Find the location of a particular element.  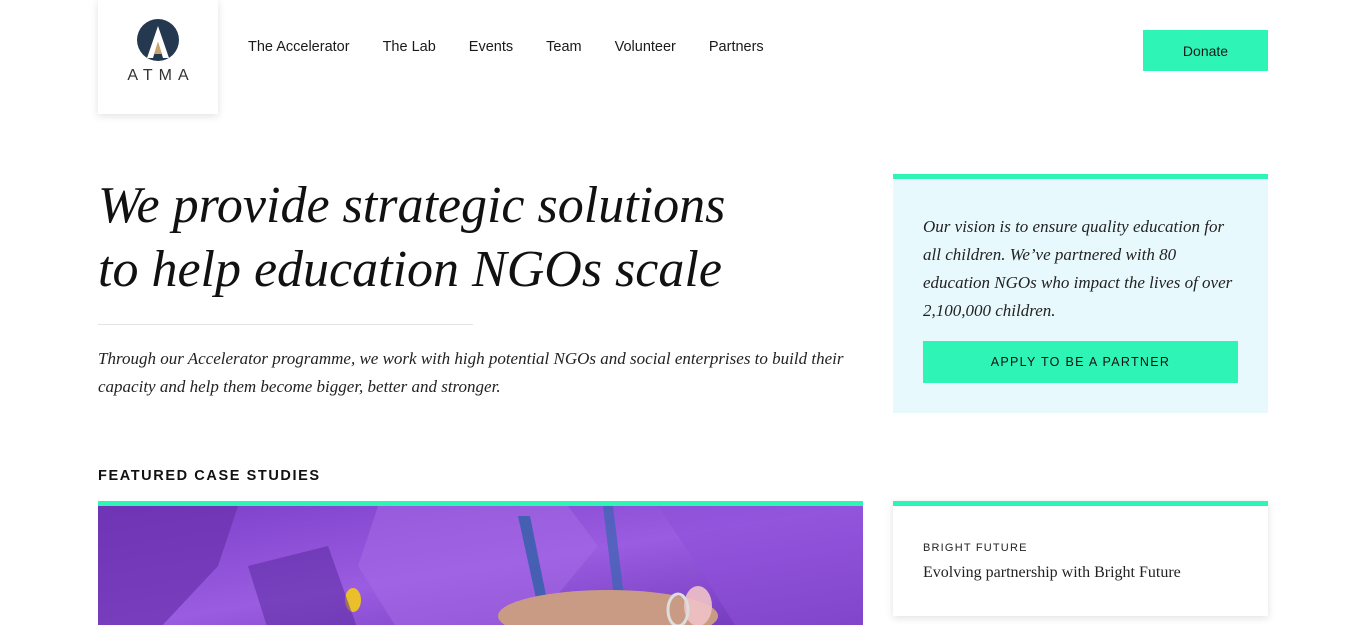

featured-case-studies-heading: FEATURED CASE STUDIES is located at coordinates (209, 476).